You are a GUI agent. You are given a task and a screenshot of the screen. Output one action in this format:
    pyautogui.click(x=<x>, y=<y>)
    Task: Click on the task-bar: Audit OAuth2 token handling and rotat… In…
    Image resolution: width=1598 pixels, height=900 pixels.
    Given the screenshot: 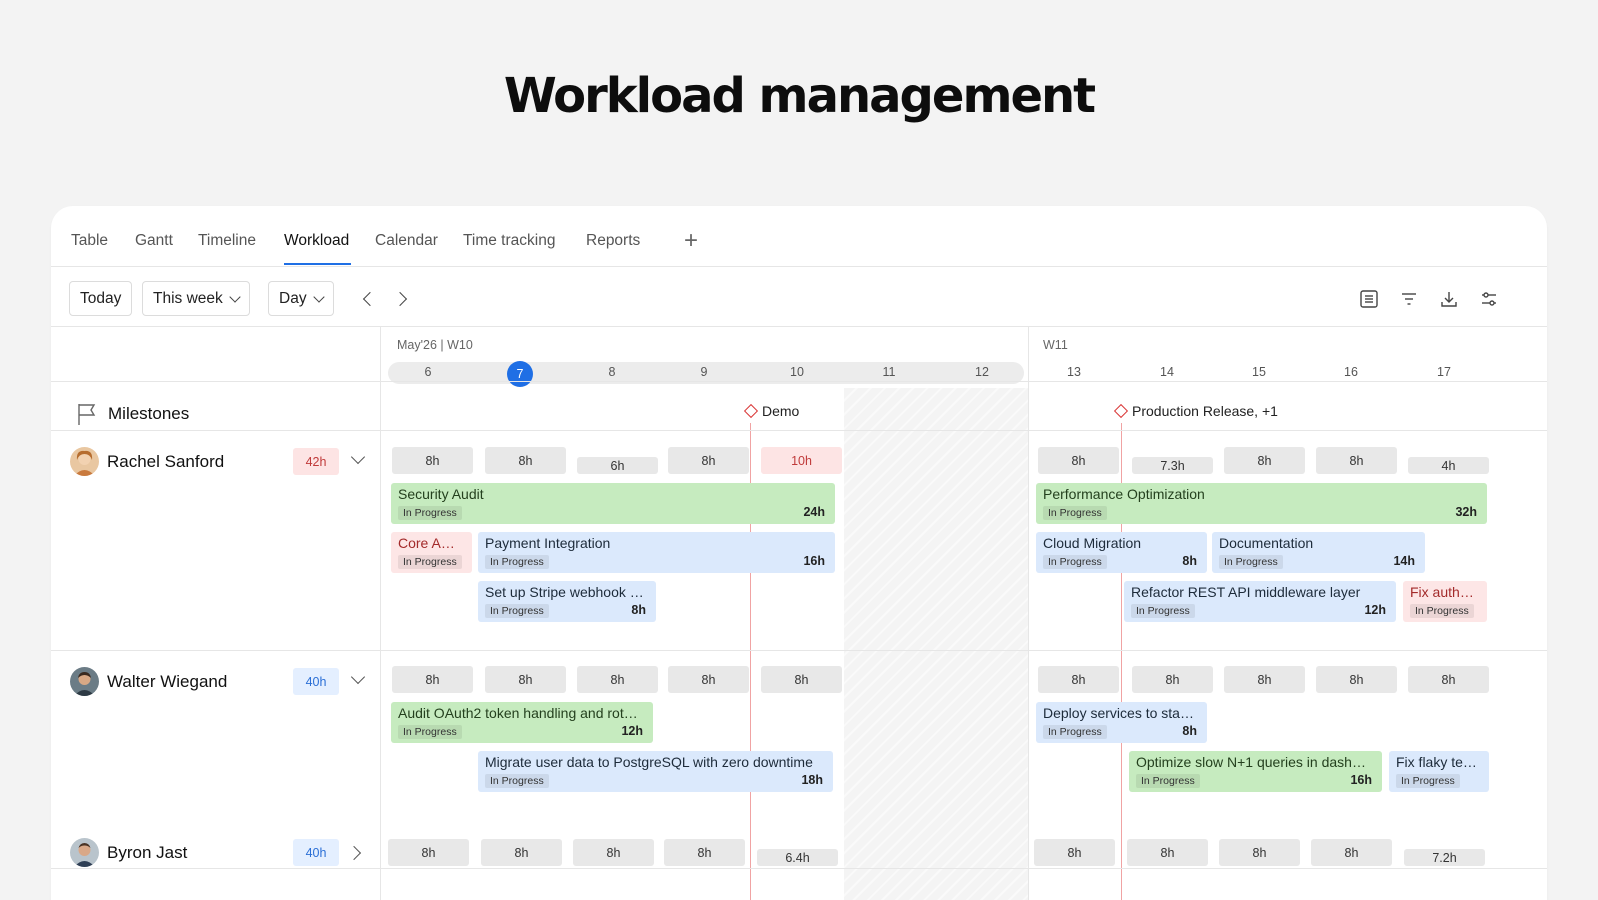 What is the action you would take?
    pyautogui.click(x=522, y=722)
    